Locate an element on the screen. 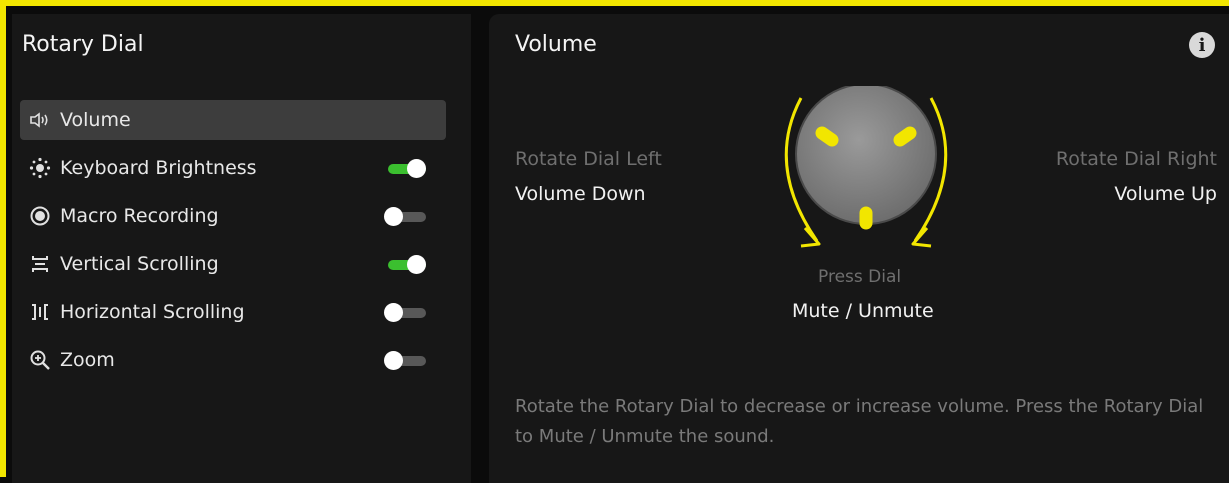 This screenshot has height=483, width=1229. rotate-right-label: Rotate Dial Right is located at coordinates (1136, 159).